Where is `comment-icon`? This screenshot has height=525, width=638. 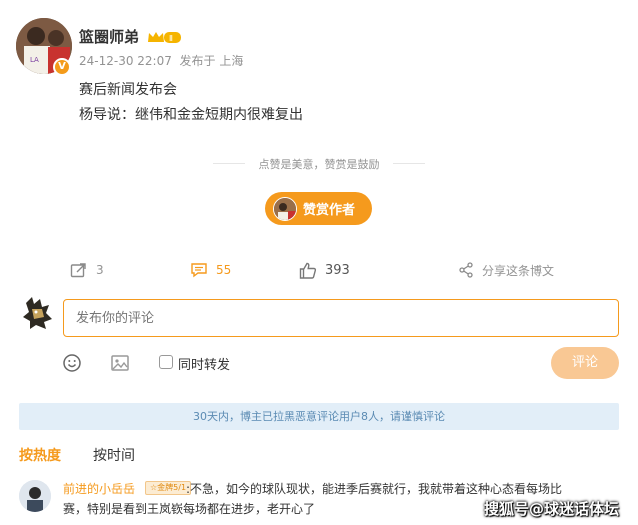 comment-icon is located at coordinates (199, 270).